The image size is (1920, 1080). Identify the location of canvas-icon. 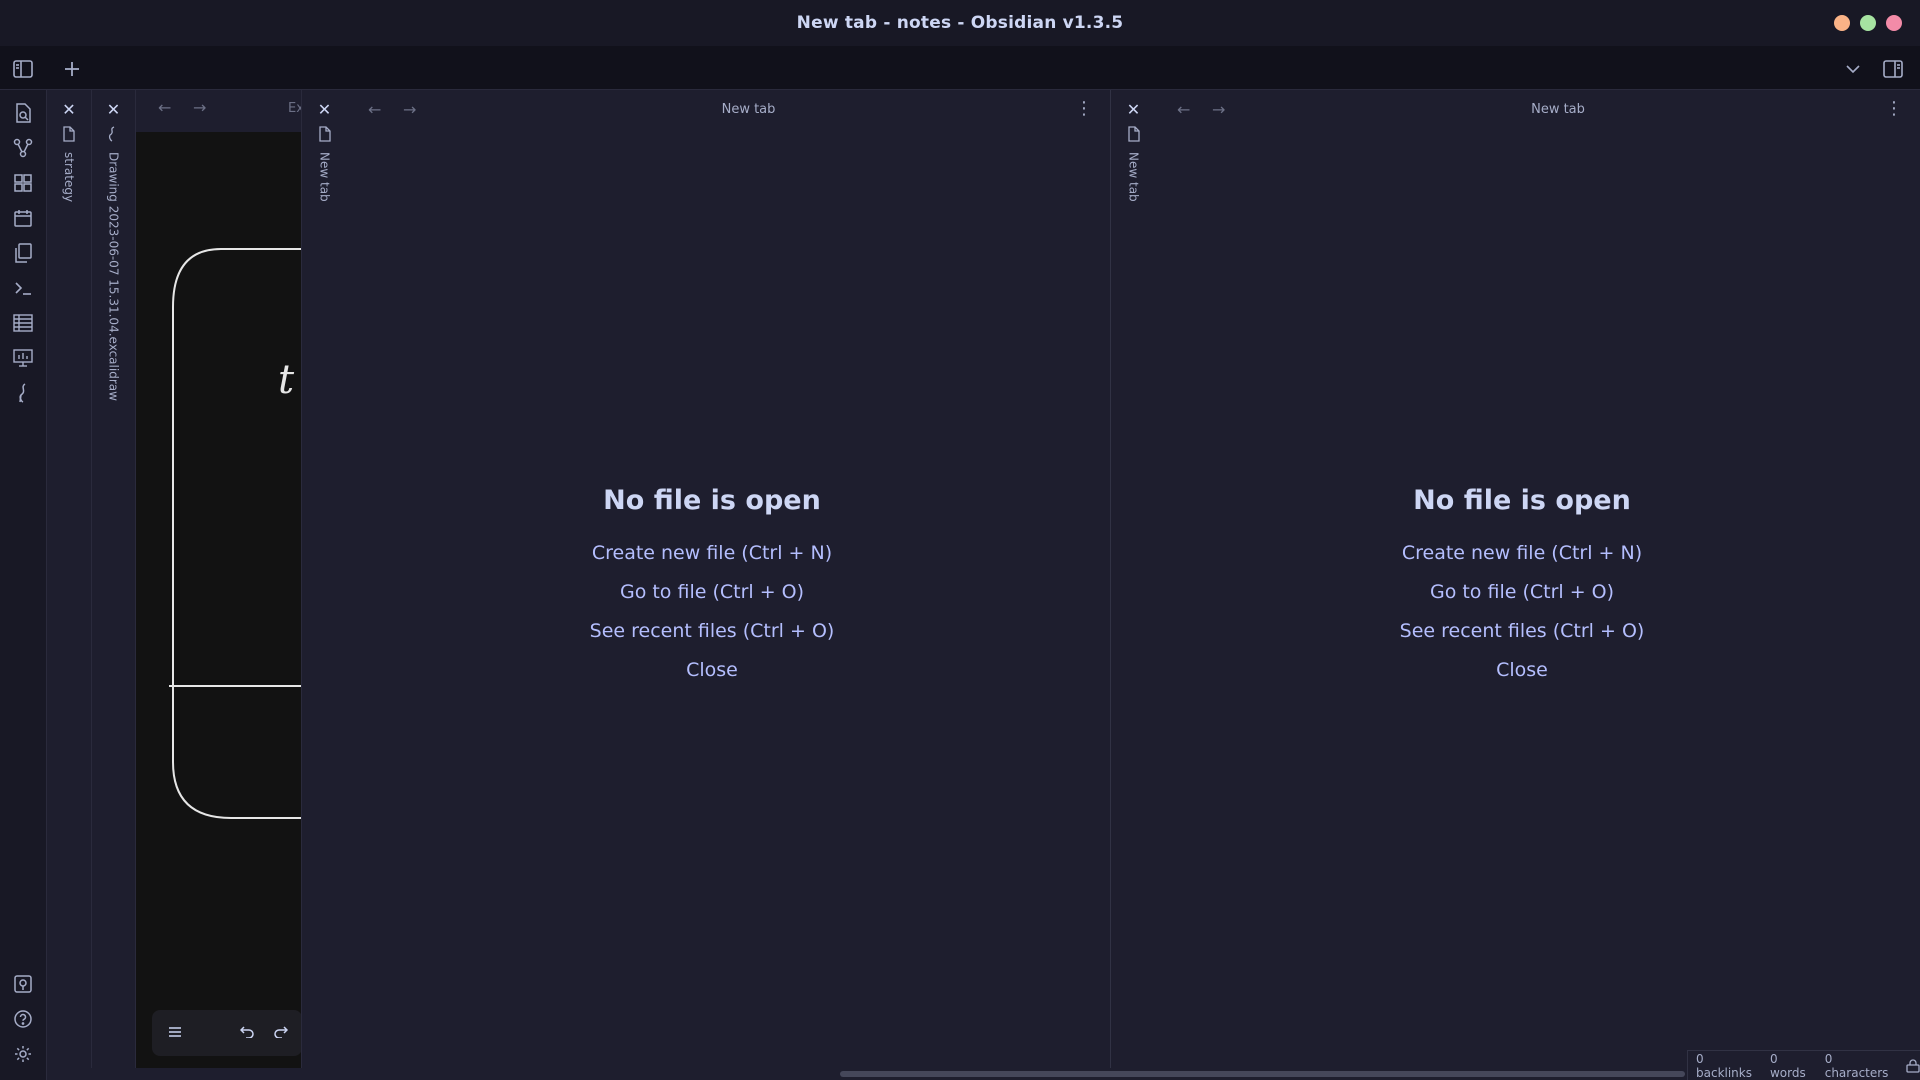
(23, 183).